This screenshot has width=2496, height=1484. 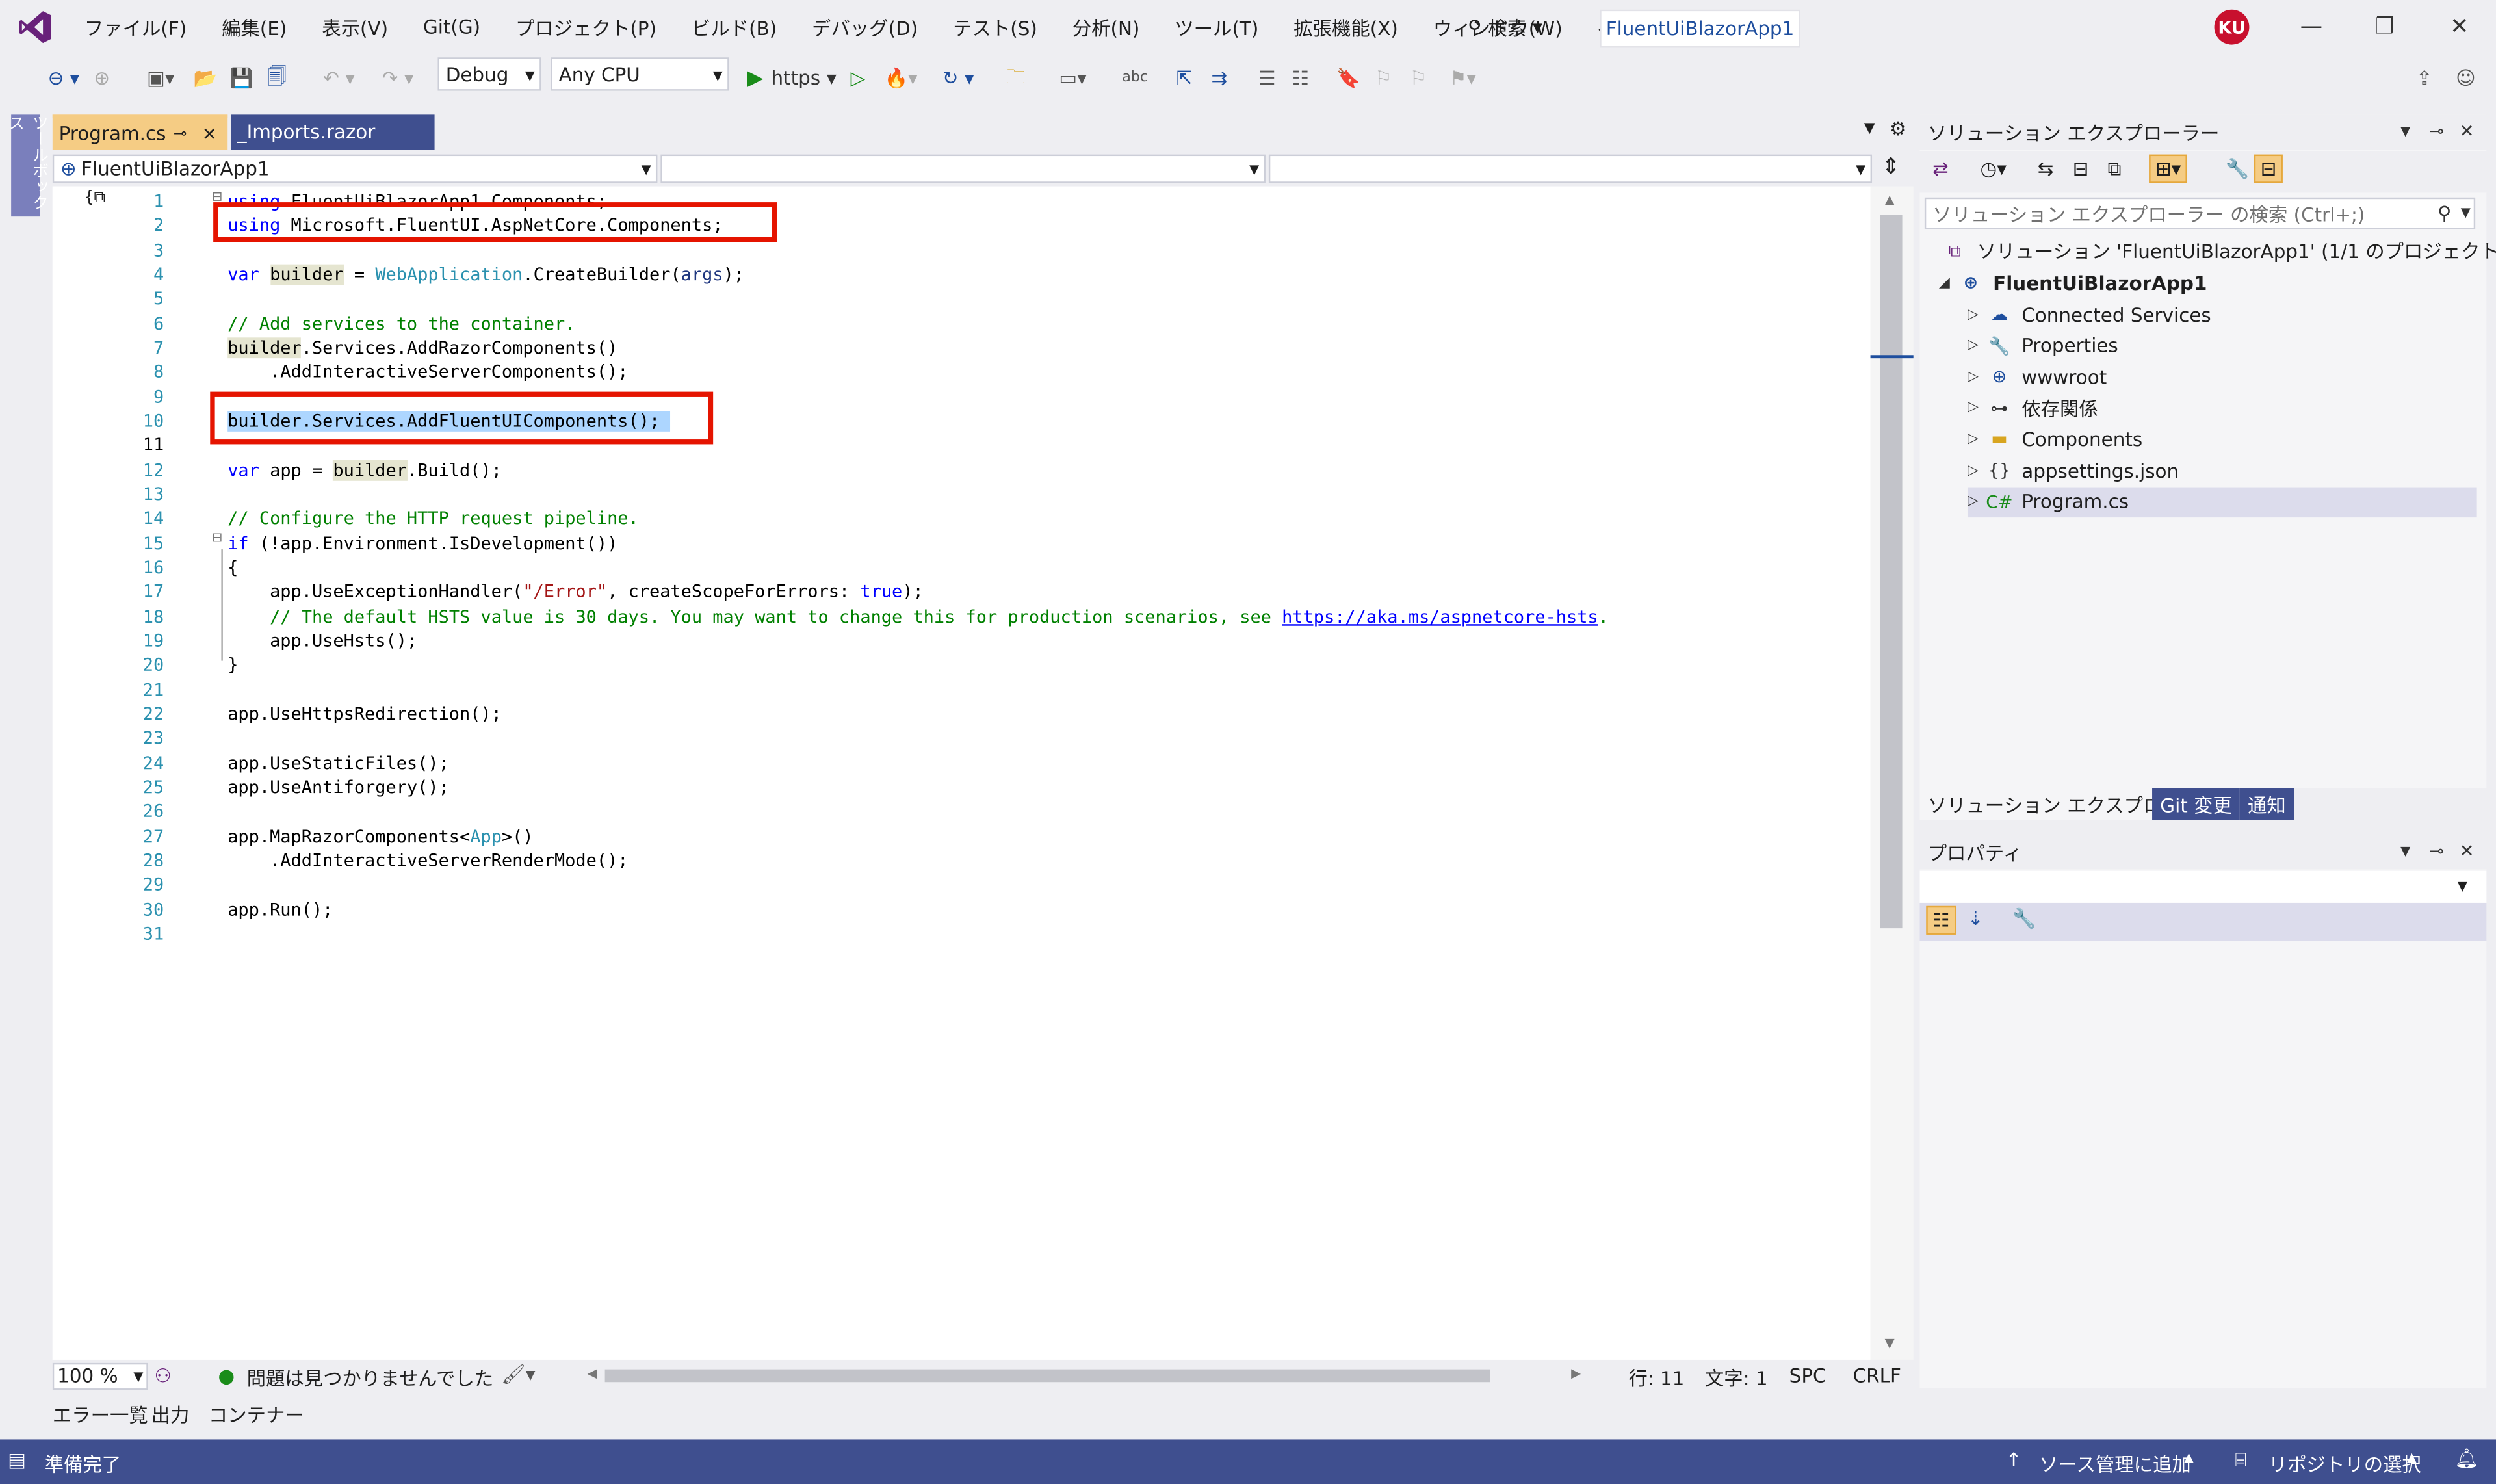 What do you see at coordinates (277, 78) in the screenshot?
I see `save-all-icon: 🗐` at bounding box center [277, 78].